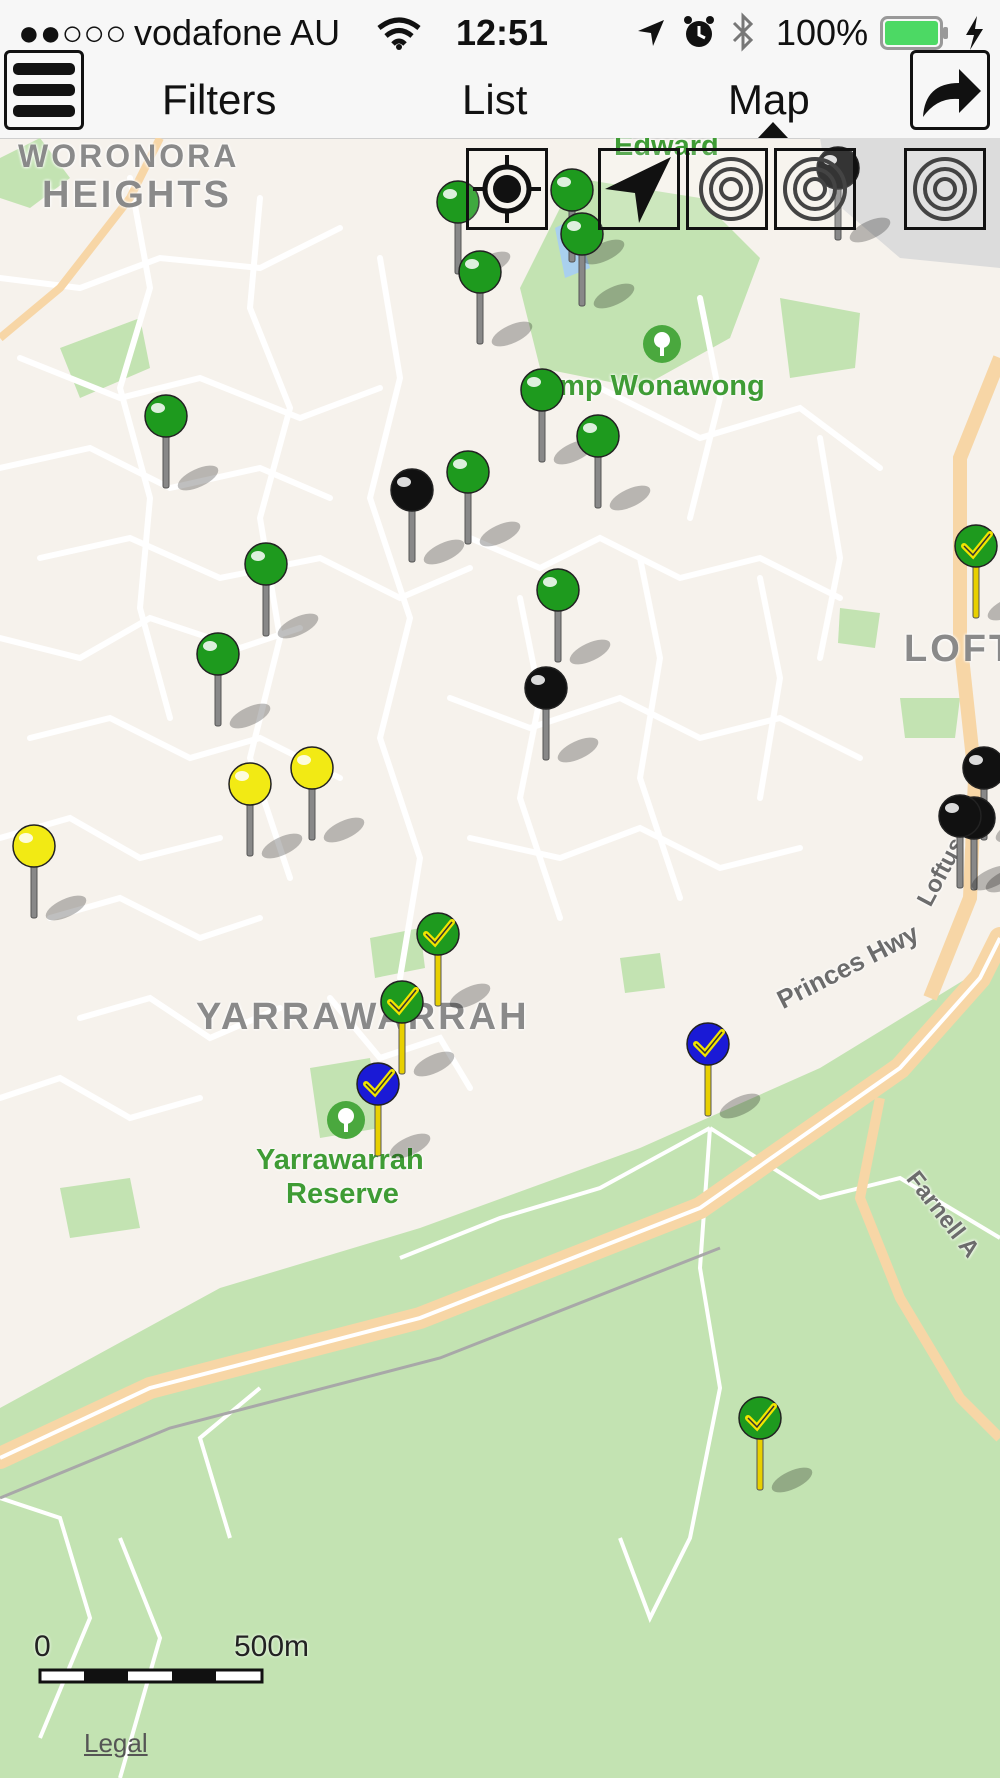 The image size is (1000, 1778). What do you see at coordinates (822, 32) in the screenshot?
I see `battery-percent: 100%` at bounding box center [822, 32].